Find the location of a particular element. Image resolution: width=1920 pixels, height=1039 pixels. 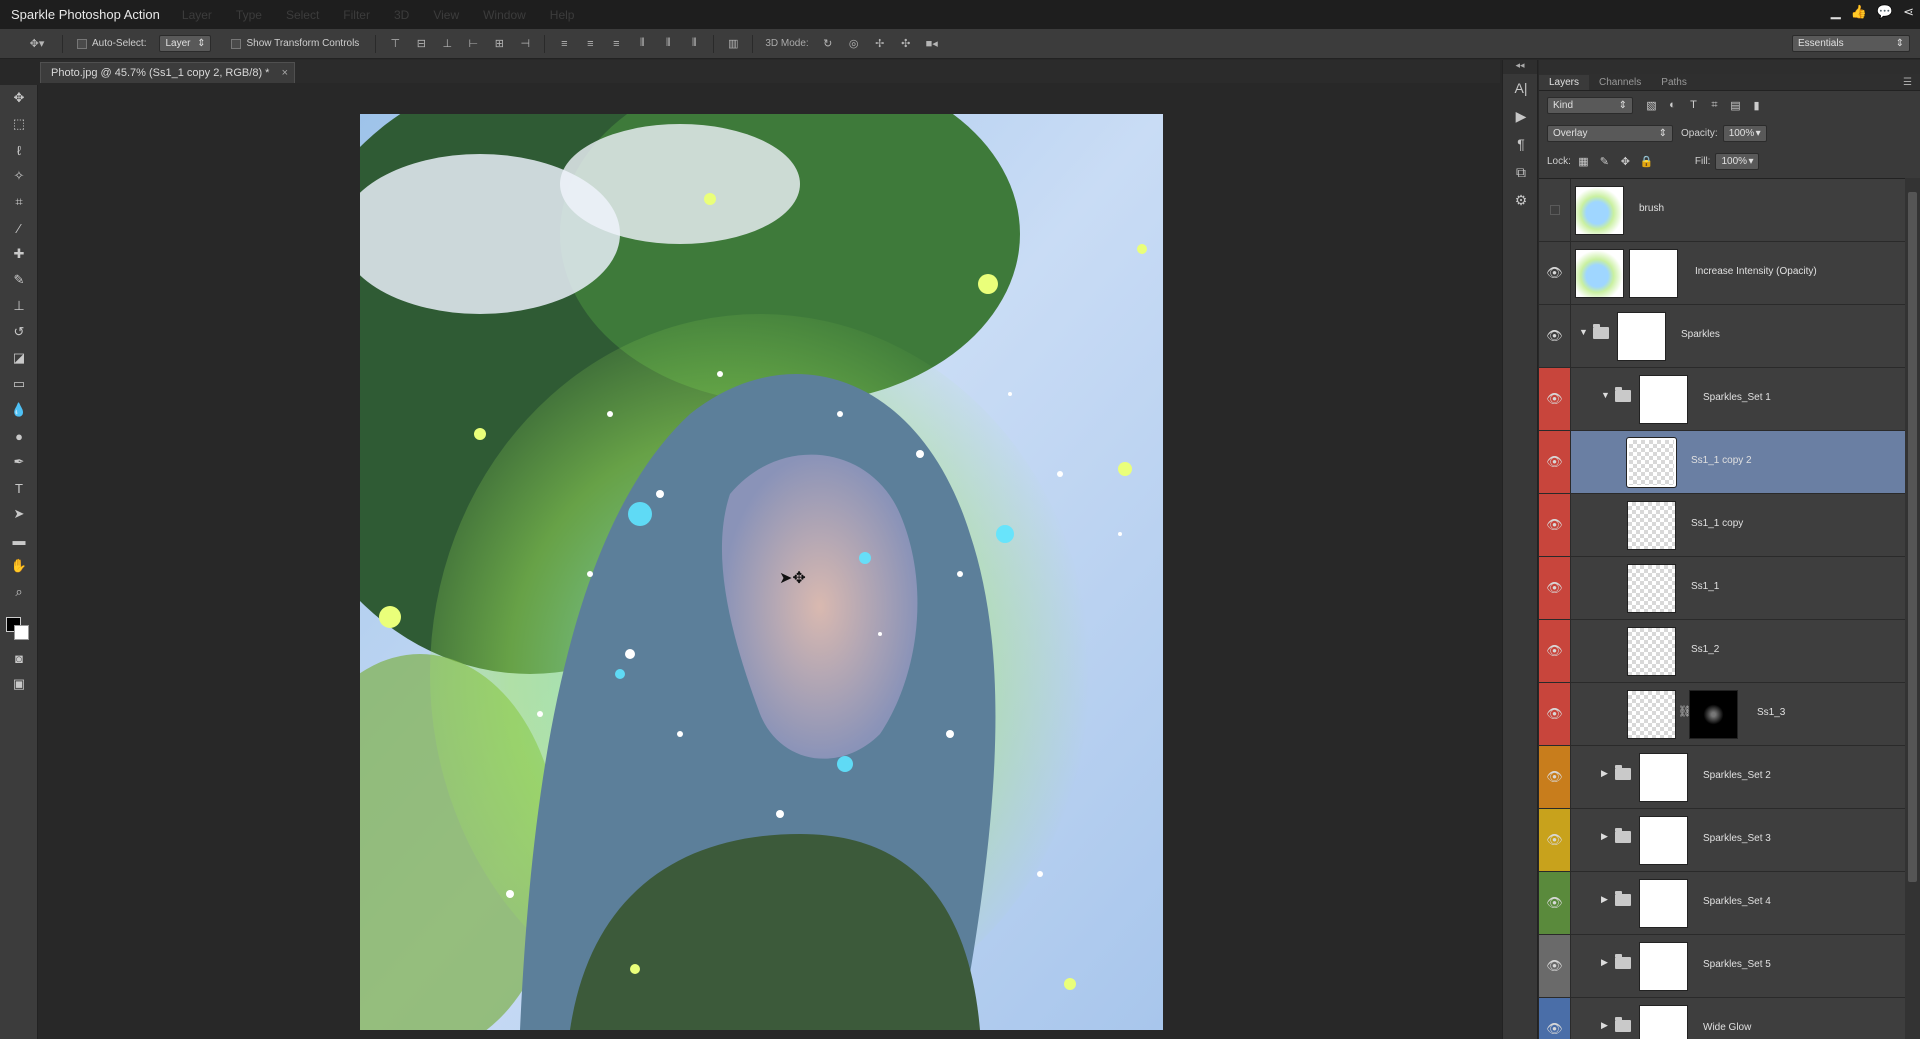

layer-name: Sparkles_Set 3 is located at coordinates (1737, 838).